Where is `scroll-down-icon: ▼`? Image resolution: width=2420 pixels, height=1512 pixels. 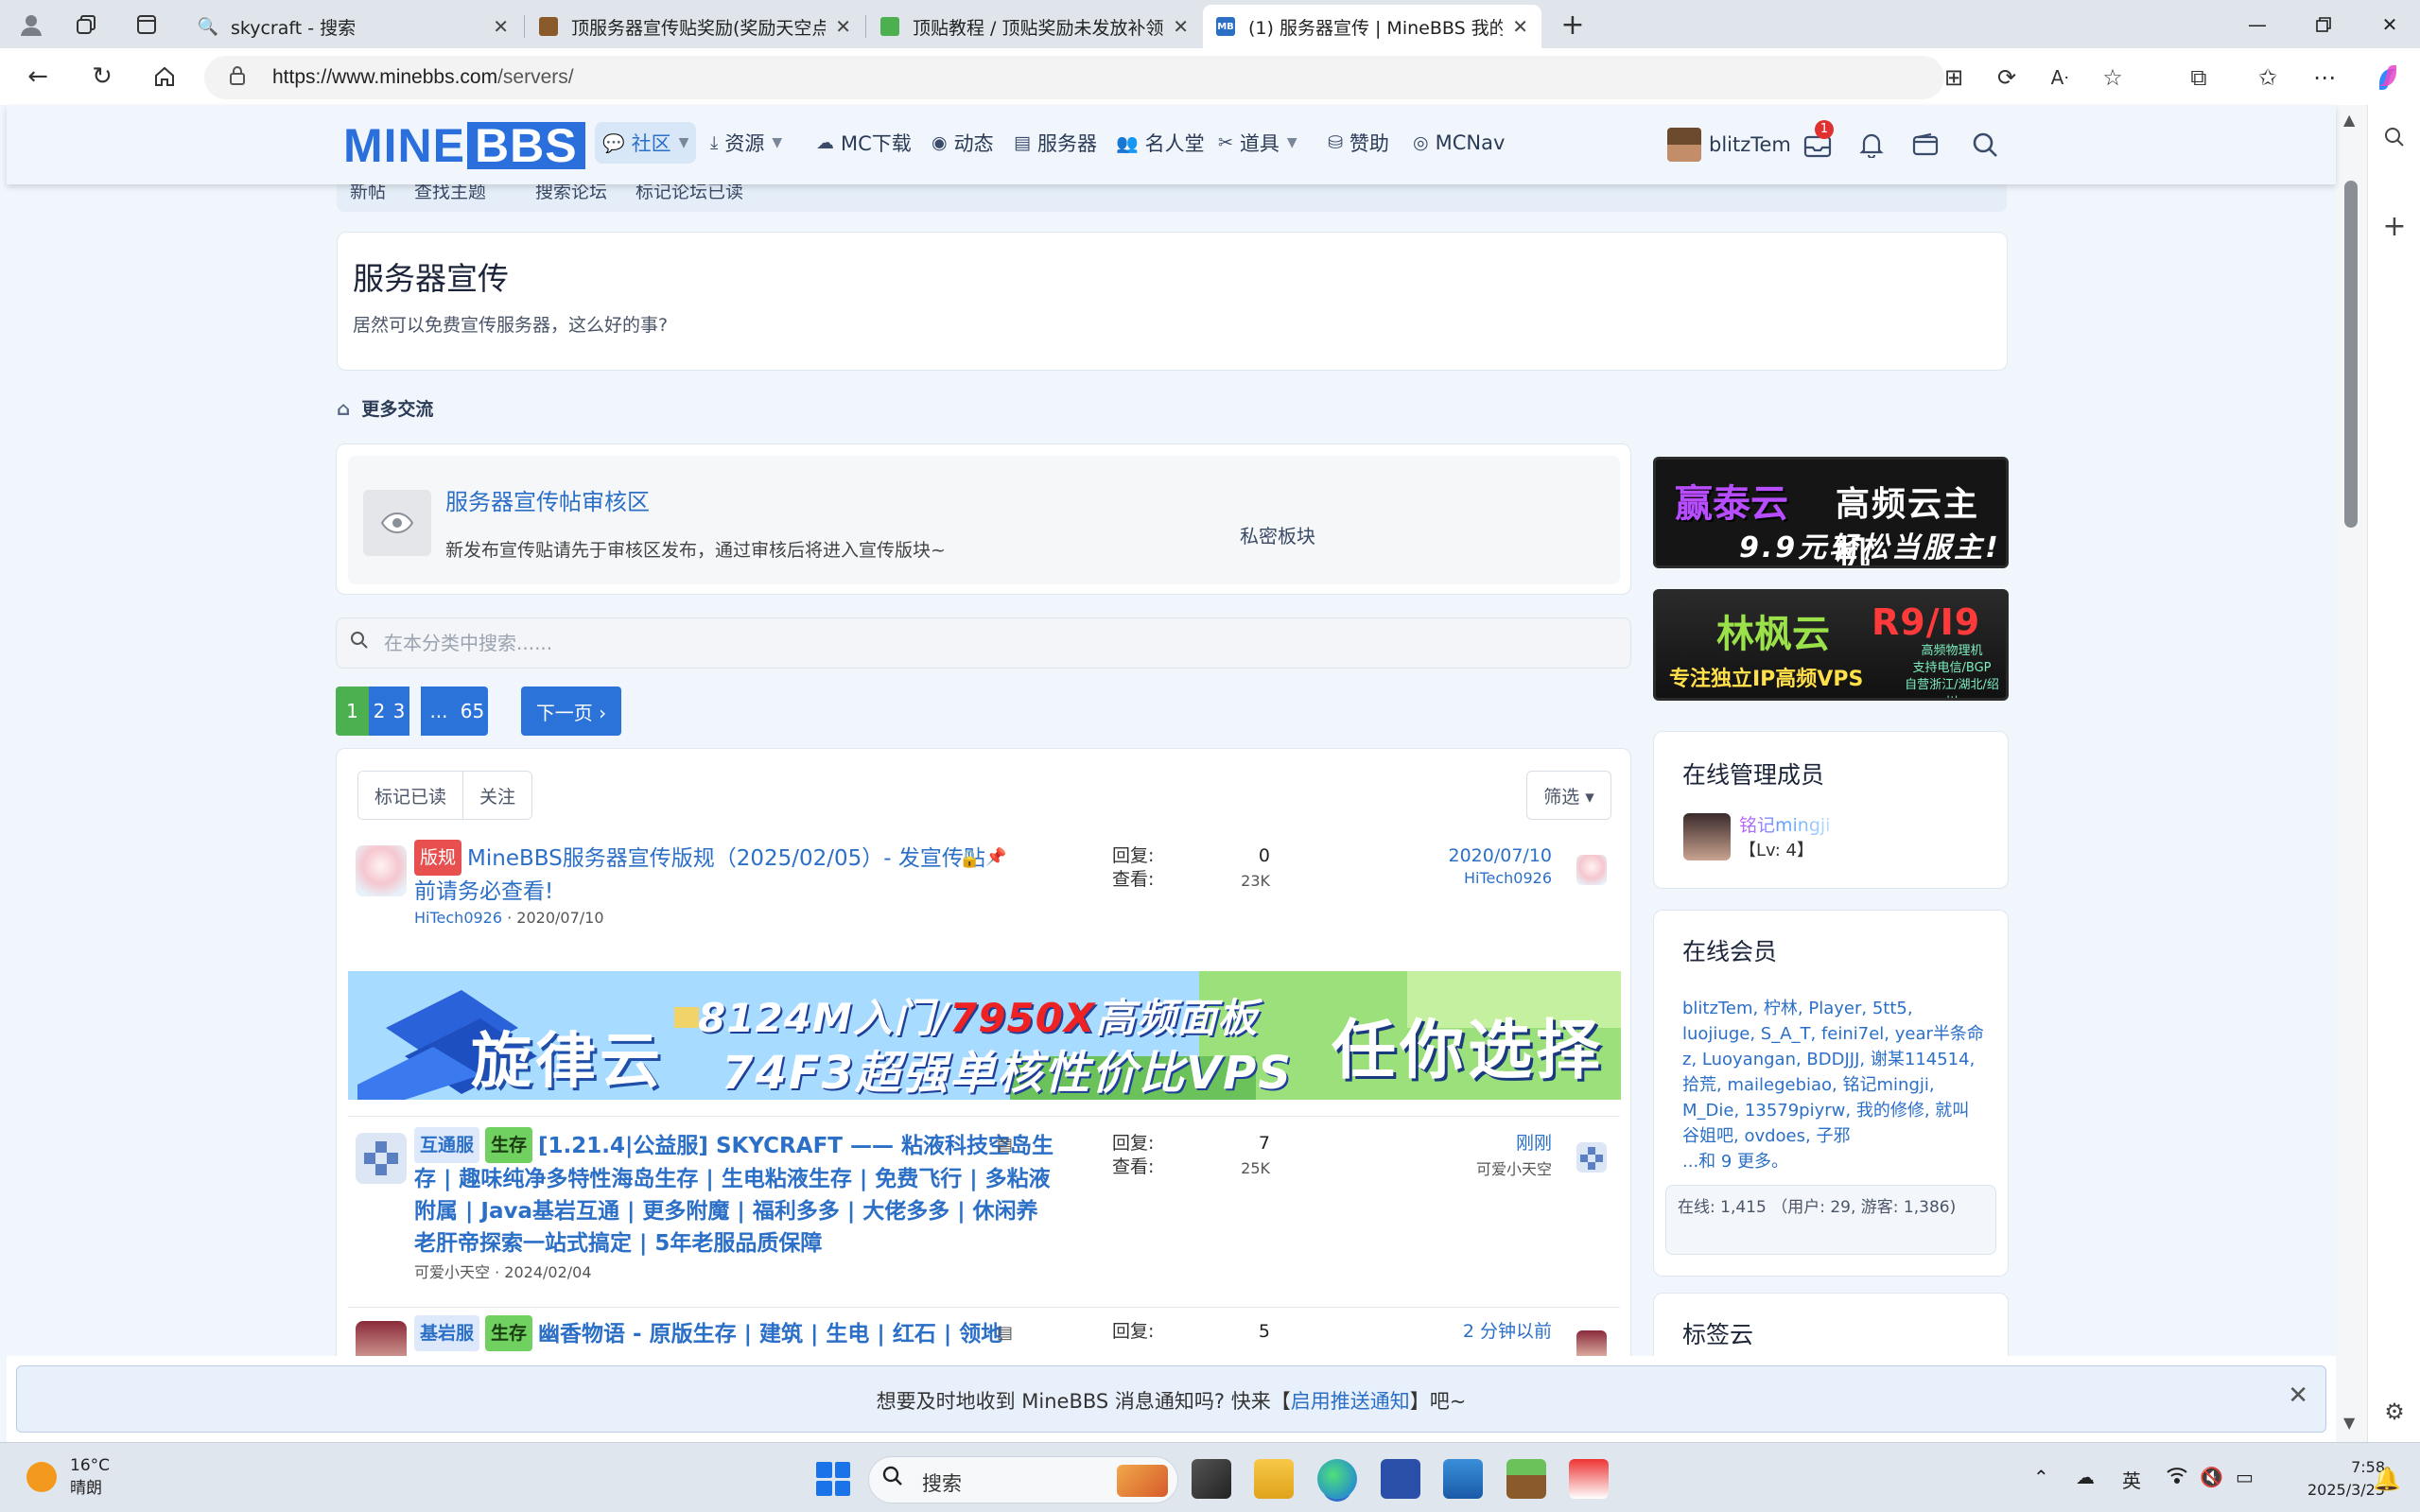
scroll-down-icon: ▼ is located at coordinates (2349, 1423).